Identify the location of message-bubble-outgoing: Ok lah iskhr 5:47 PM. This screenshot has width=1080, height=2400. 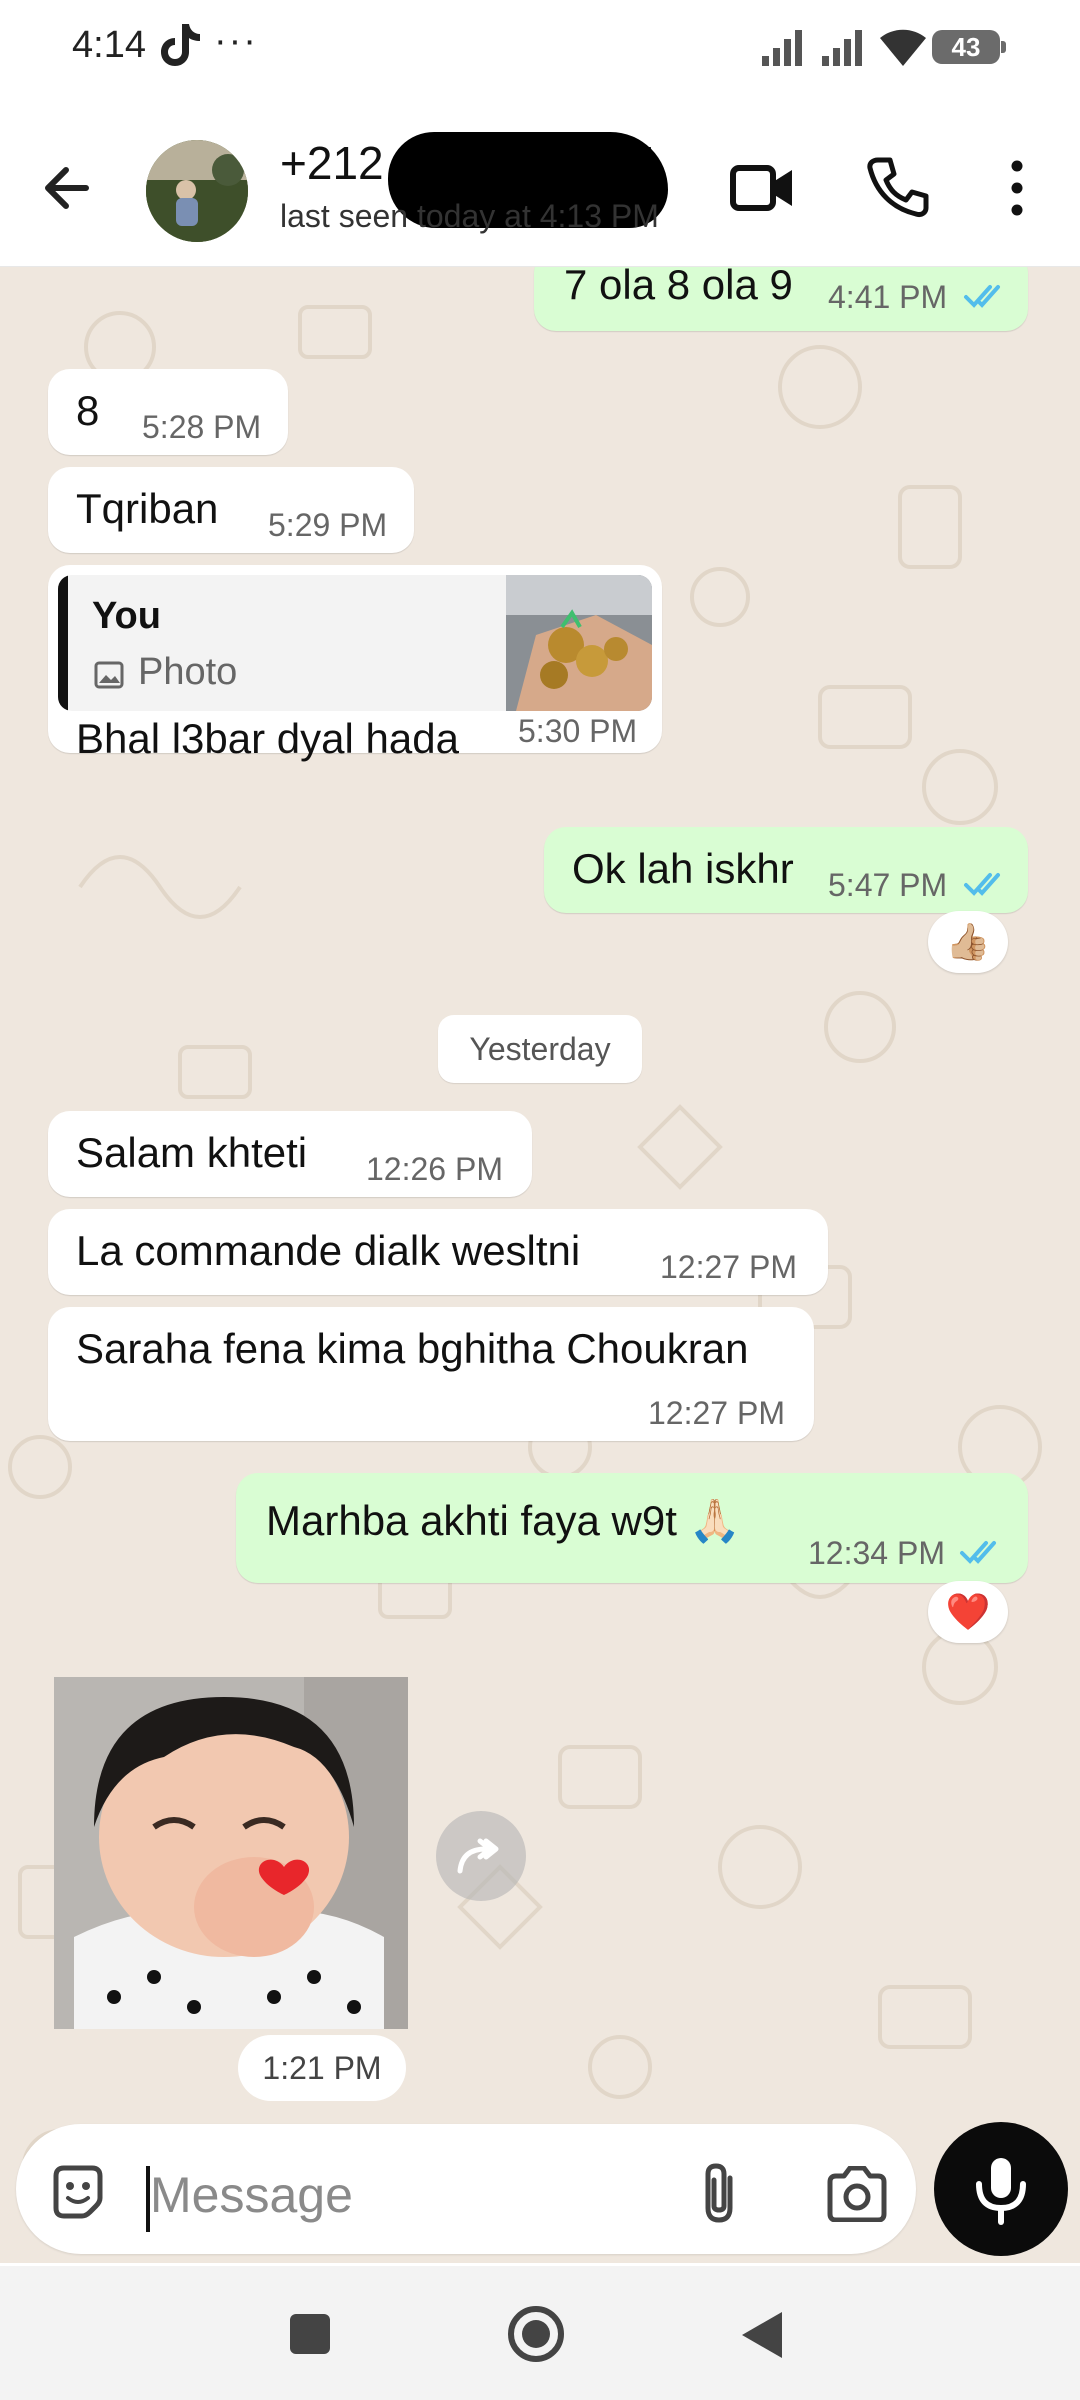
(786, 870).